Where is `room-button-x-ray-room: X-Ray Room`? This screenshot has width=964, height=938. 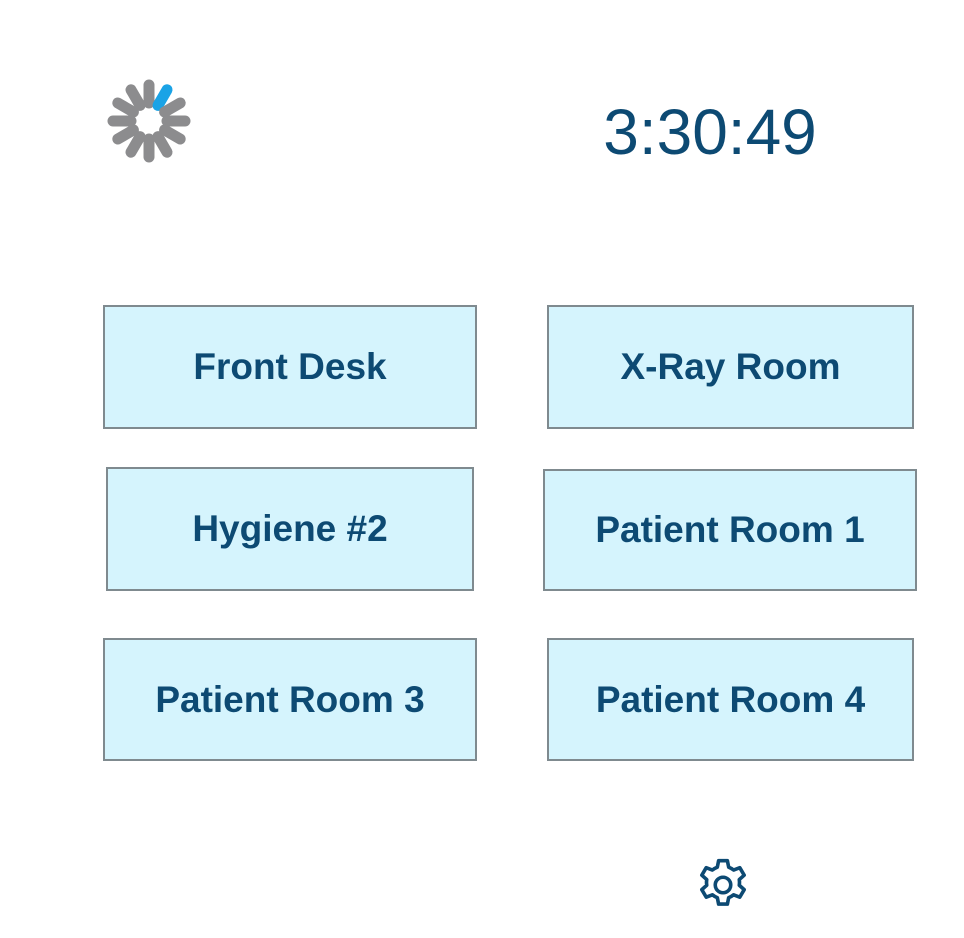 room-button-x-ray-room: X-Ray Room is located at coordinates (730, 367).